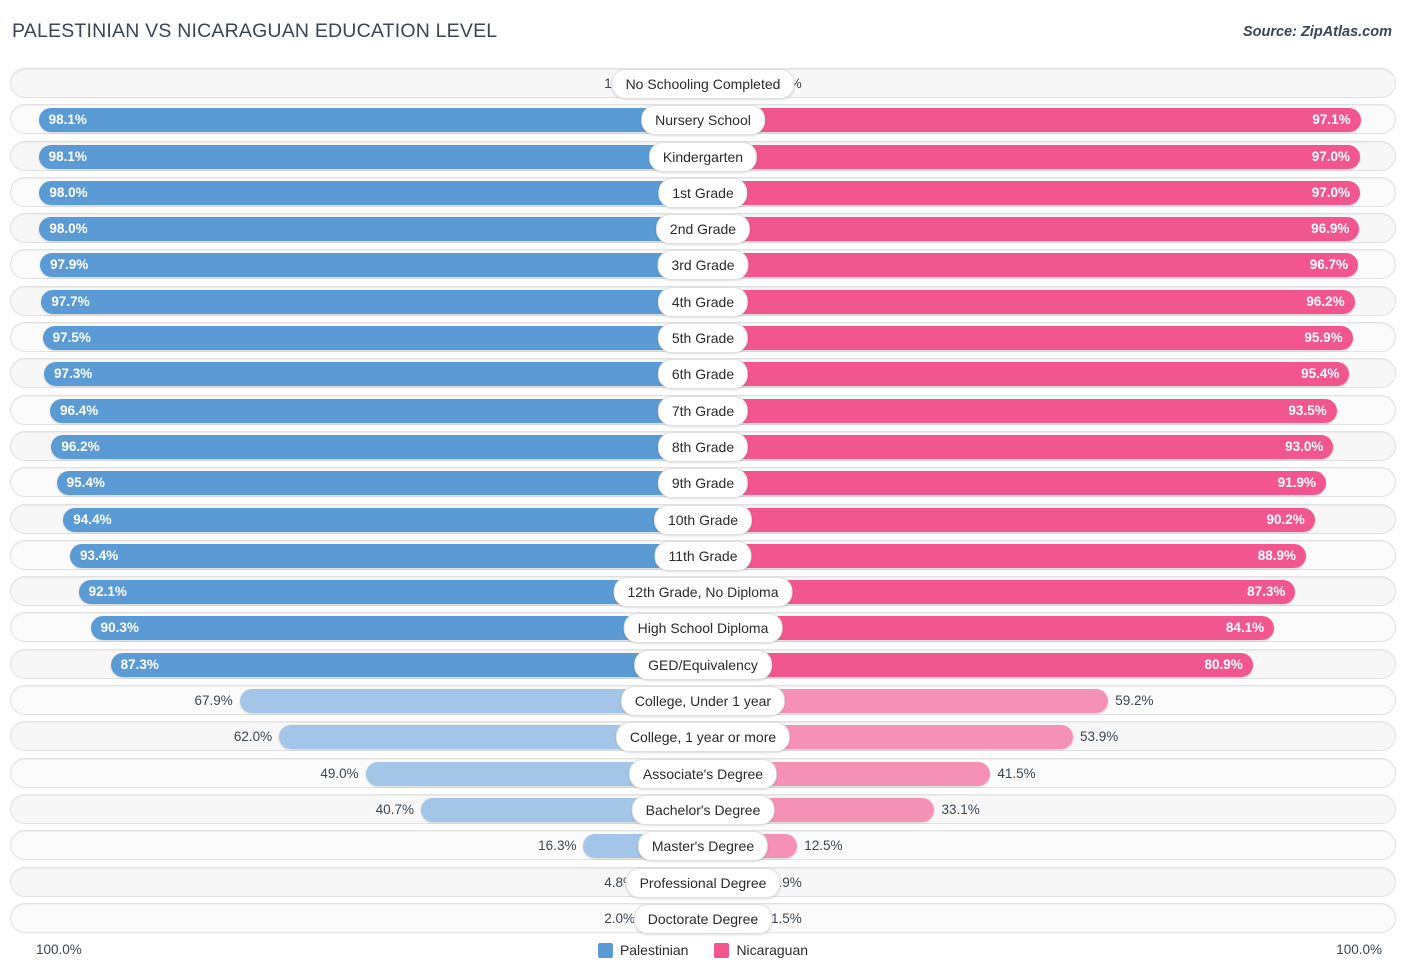 Image resolution: width=1406 pixels, height=975 pixels. I want to click on bar-row: 16.3% 12.5% Master's Degree, so click(703, 846).